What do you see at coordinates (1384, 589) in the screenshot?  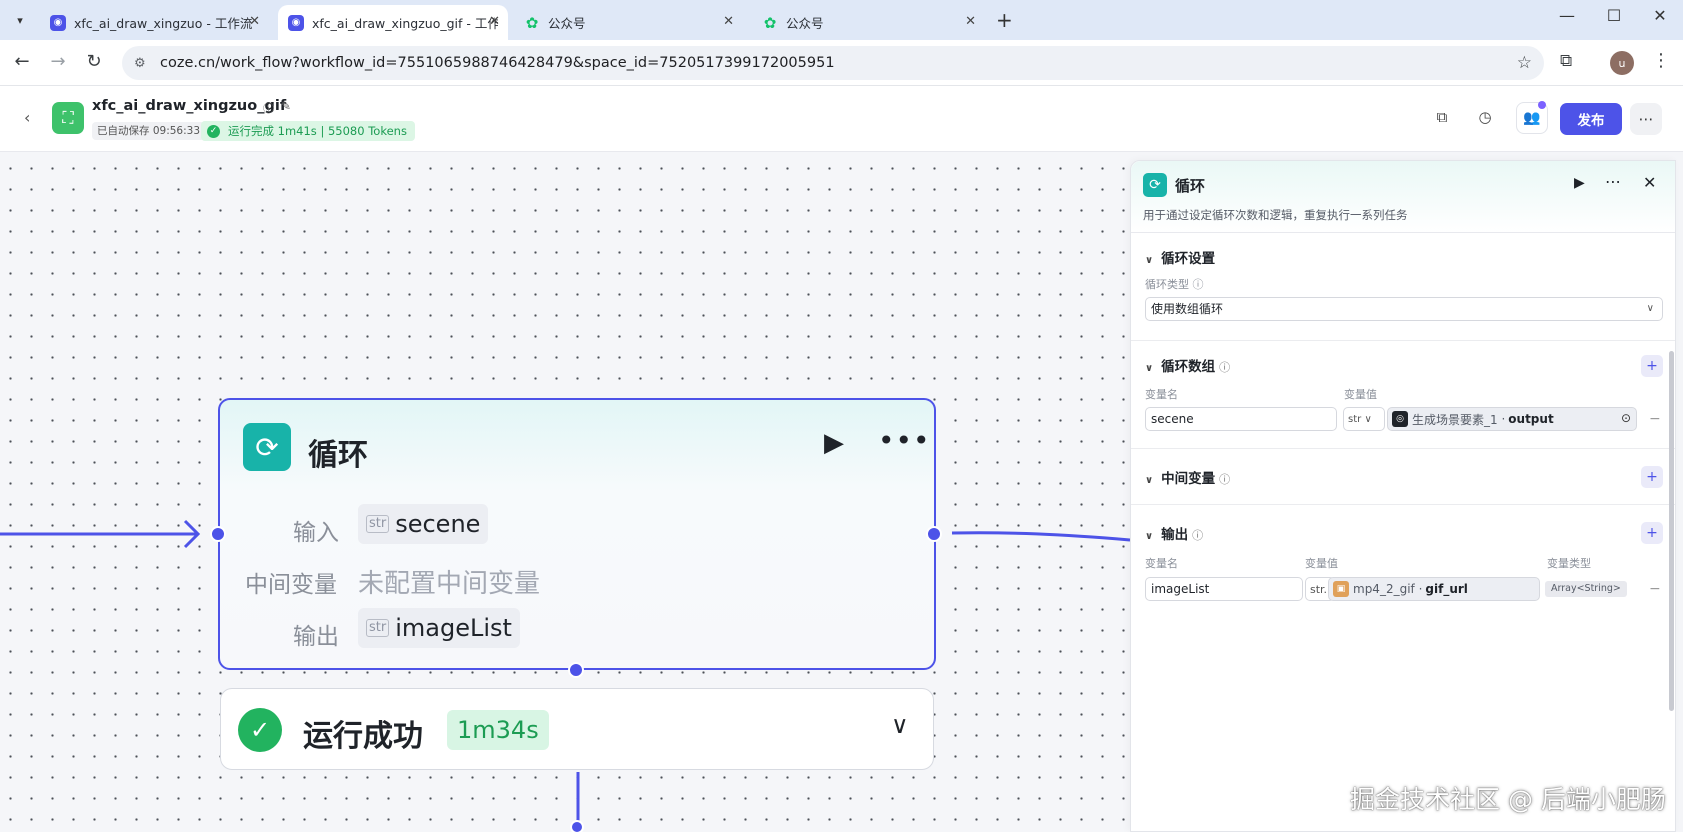 I see `ref-node-name: mp4_2_gif` at bounding box center [1384, 589].